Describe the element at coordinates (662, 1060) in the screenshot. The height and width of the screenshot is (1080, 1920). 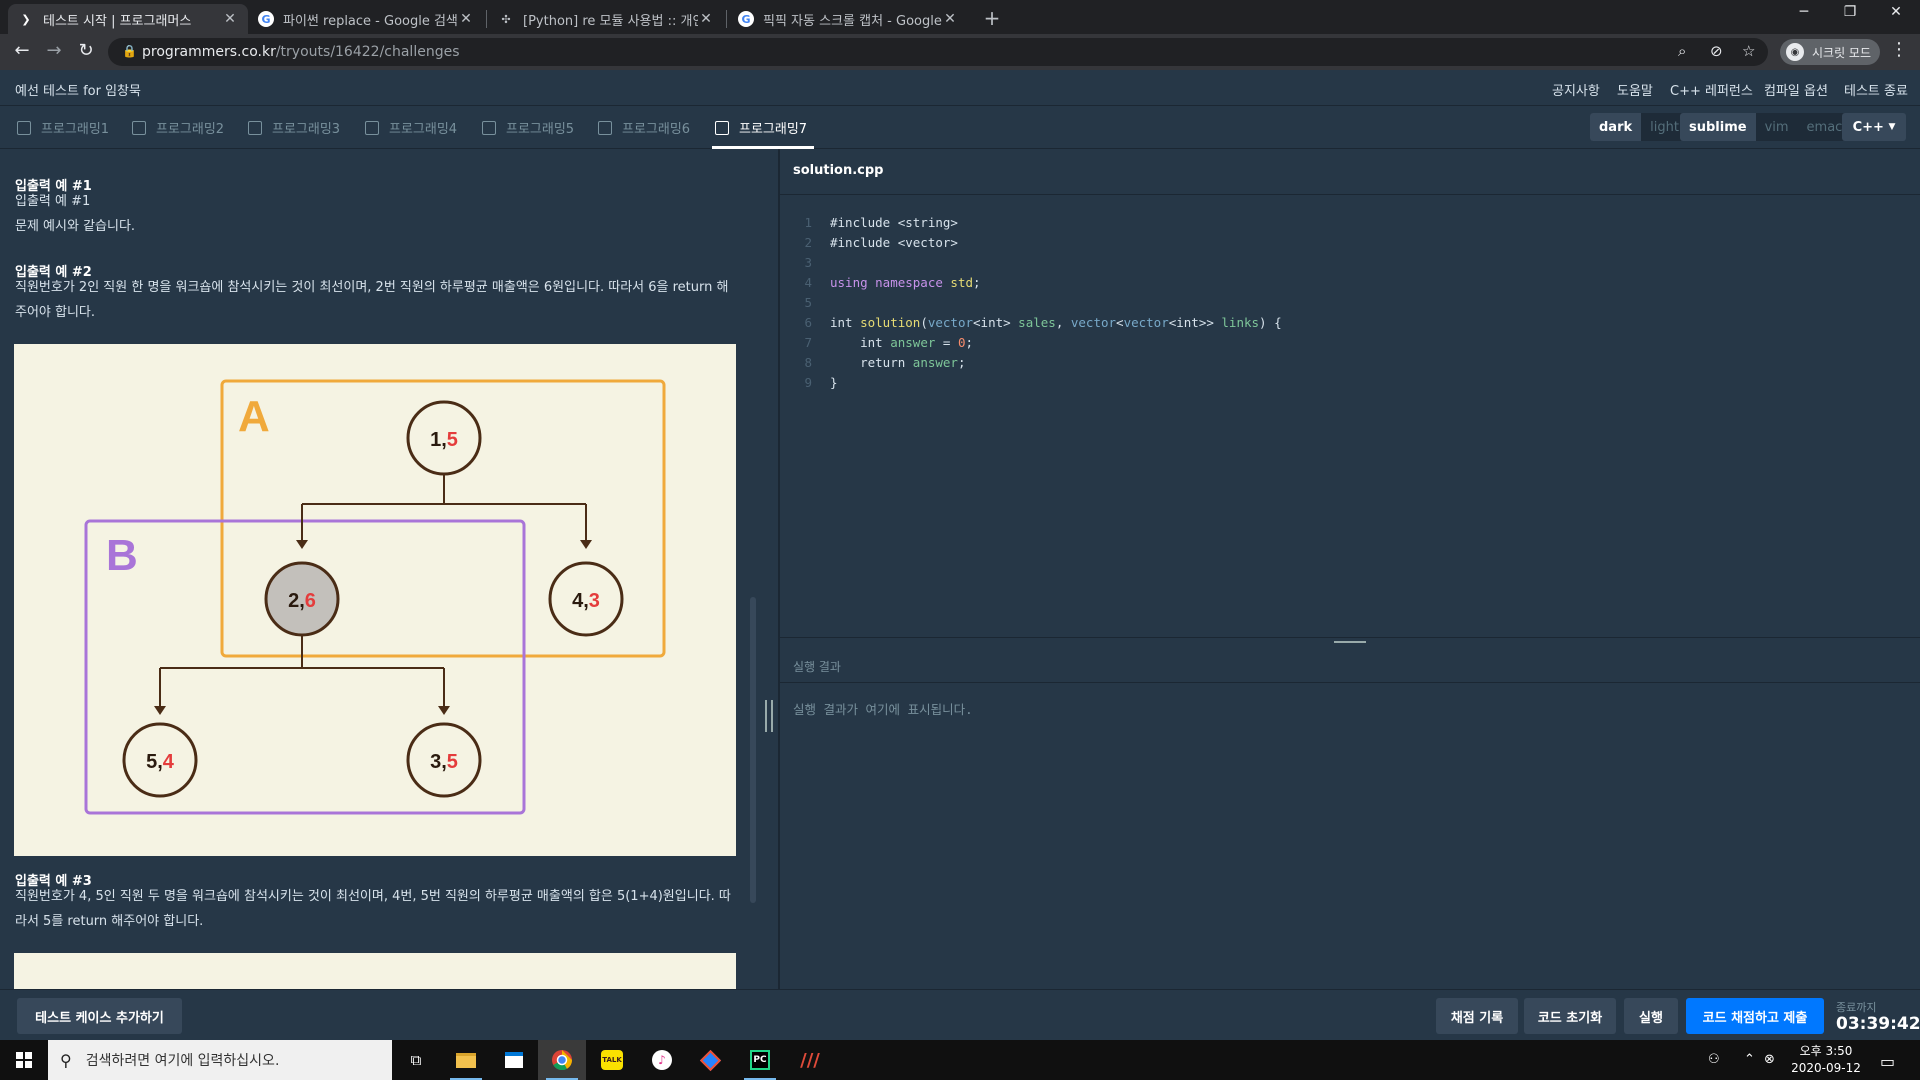
I see `itunes-icon: ♪` at that location.